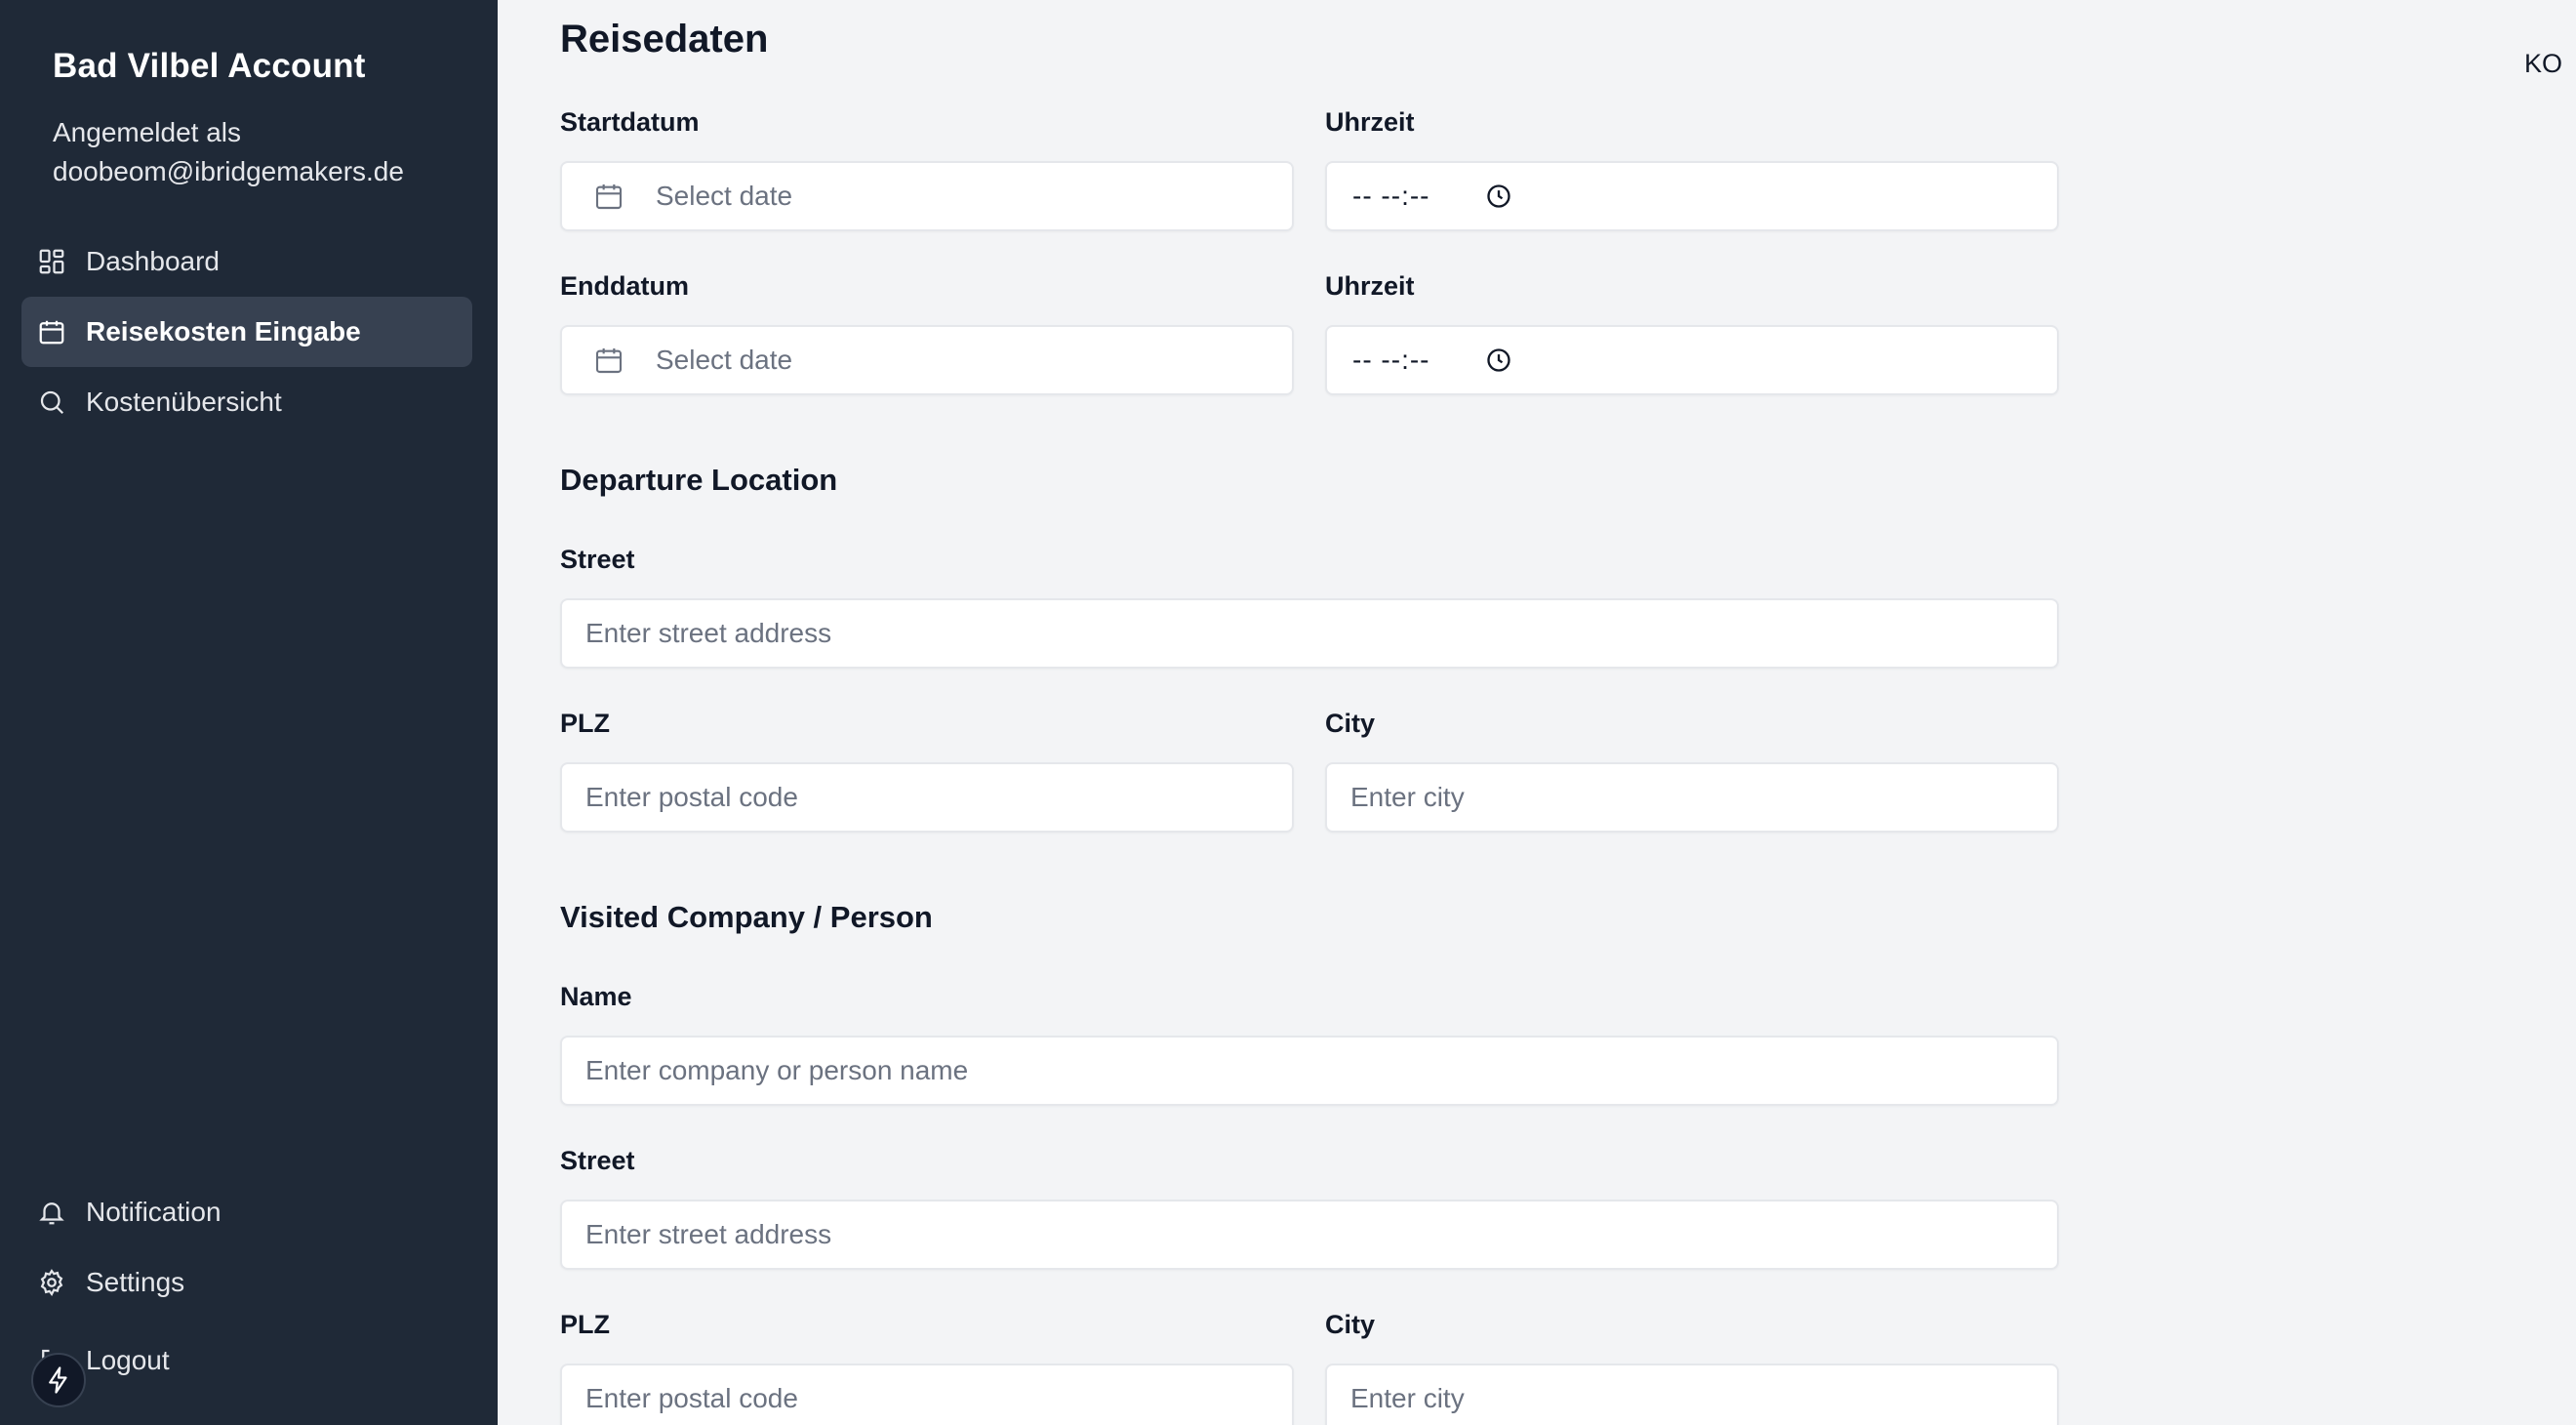  What do you see at coordinates (724, 360) in the screenshot?
I see `end-date-placeholder: Select date` at bounding box center [724, 360].